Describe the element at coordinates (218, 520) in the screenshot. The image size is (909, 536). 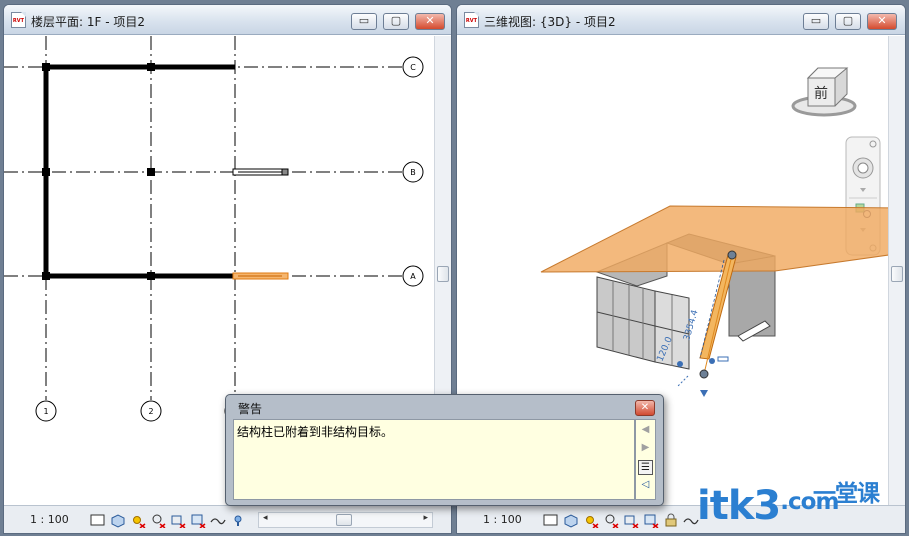
I see `temporary-hide-icon` at that location.